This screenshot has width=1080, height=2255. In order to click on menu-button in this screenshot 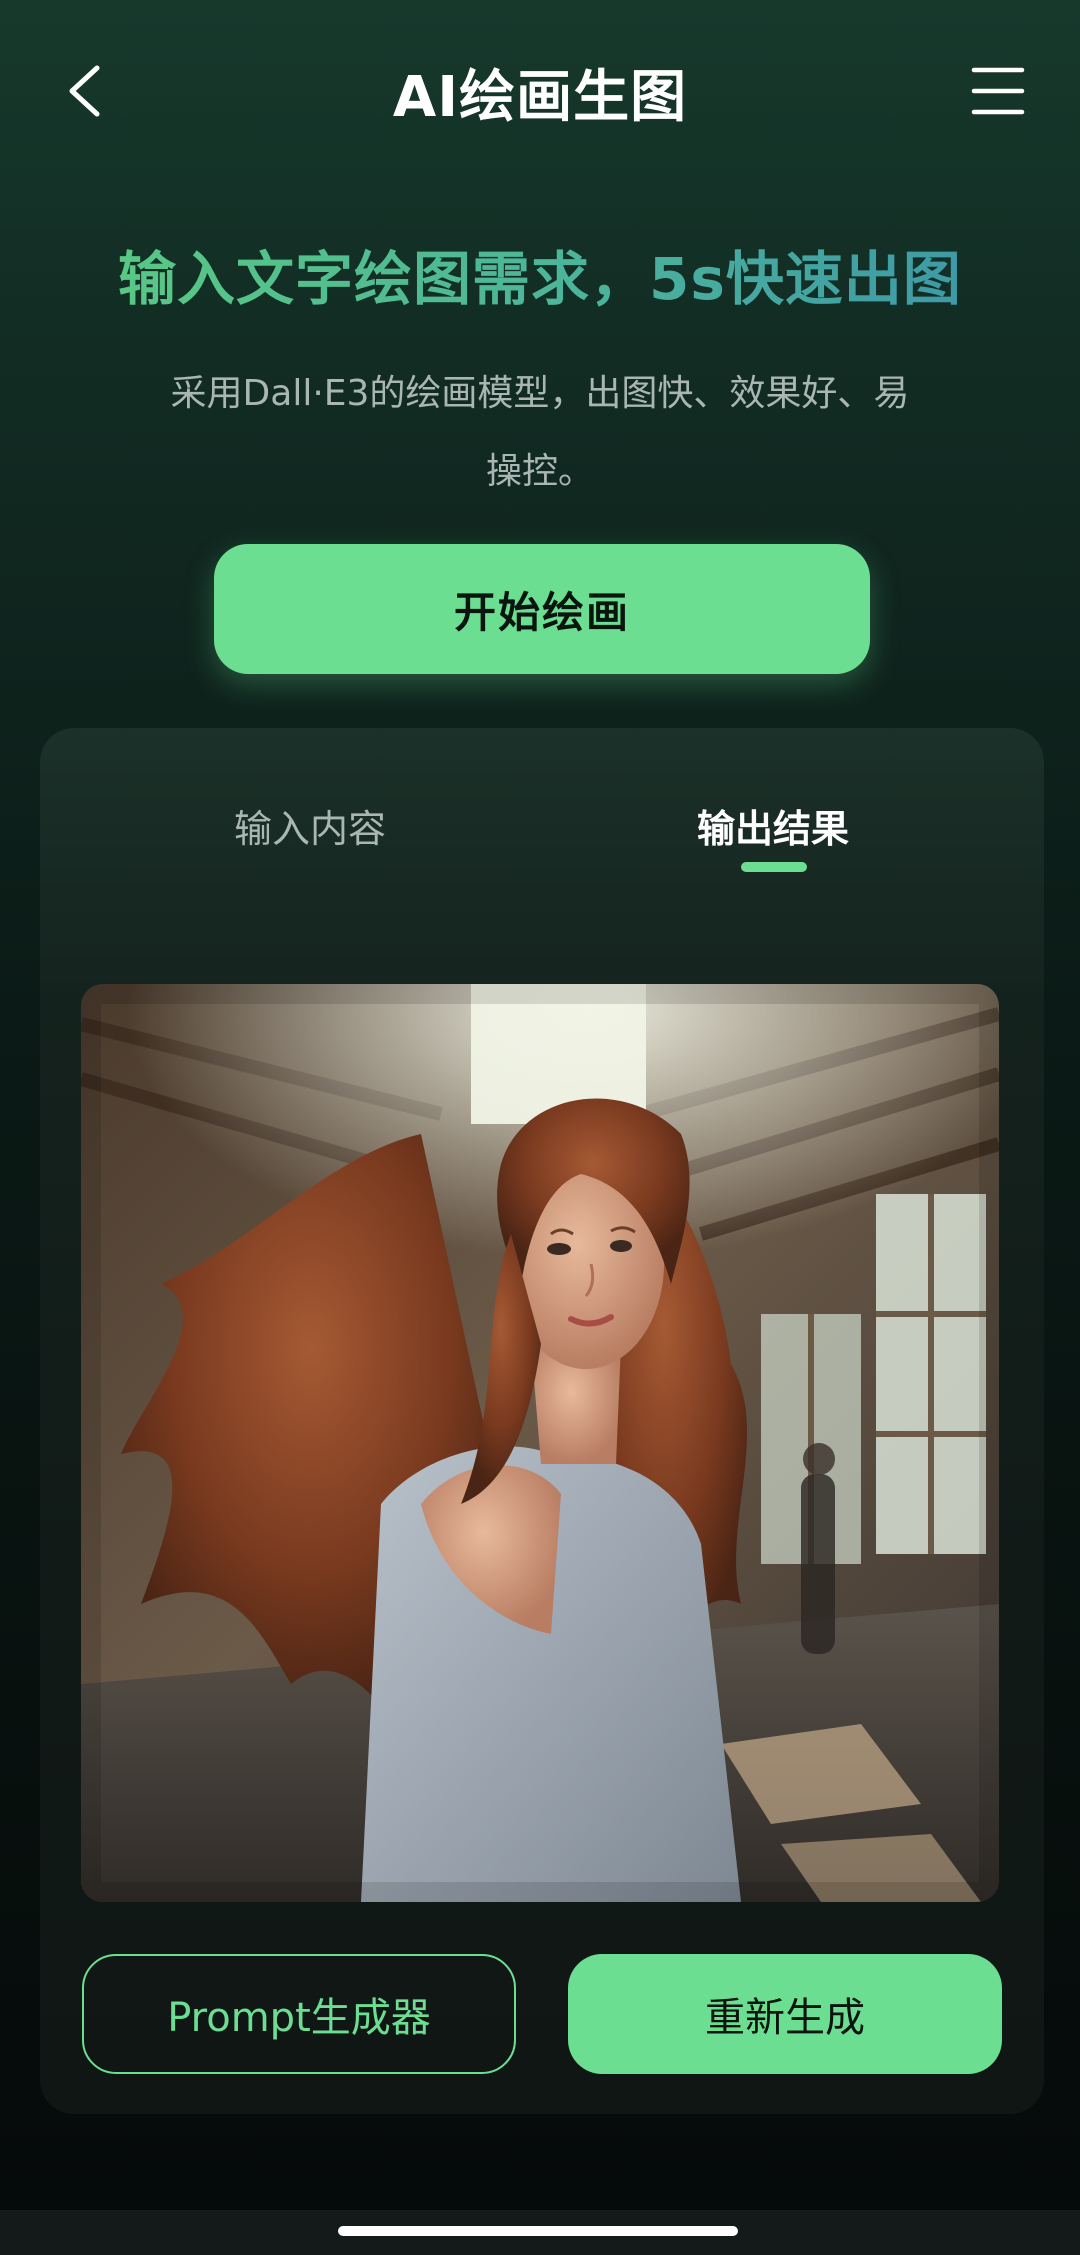, I will do `click(997, 91)`.